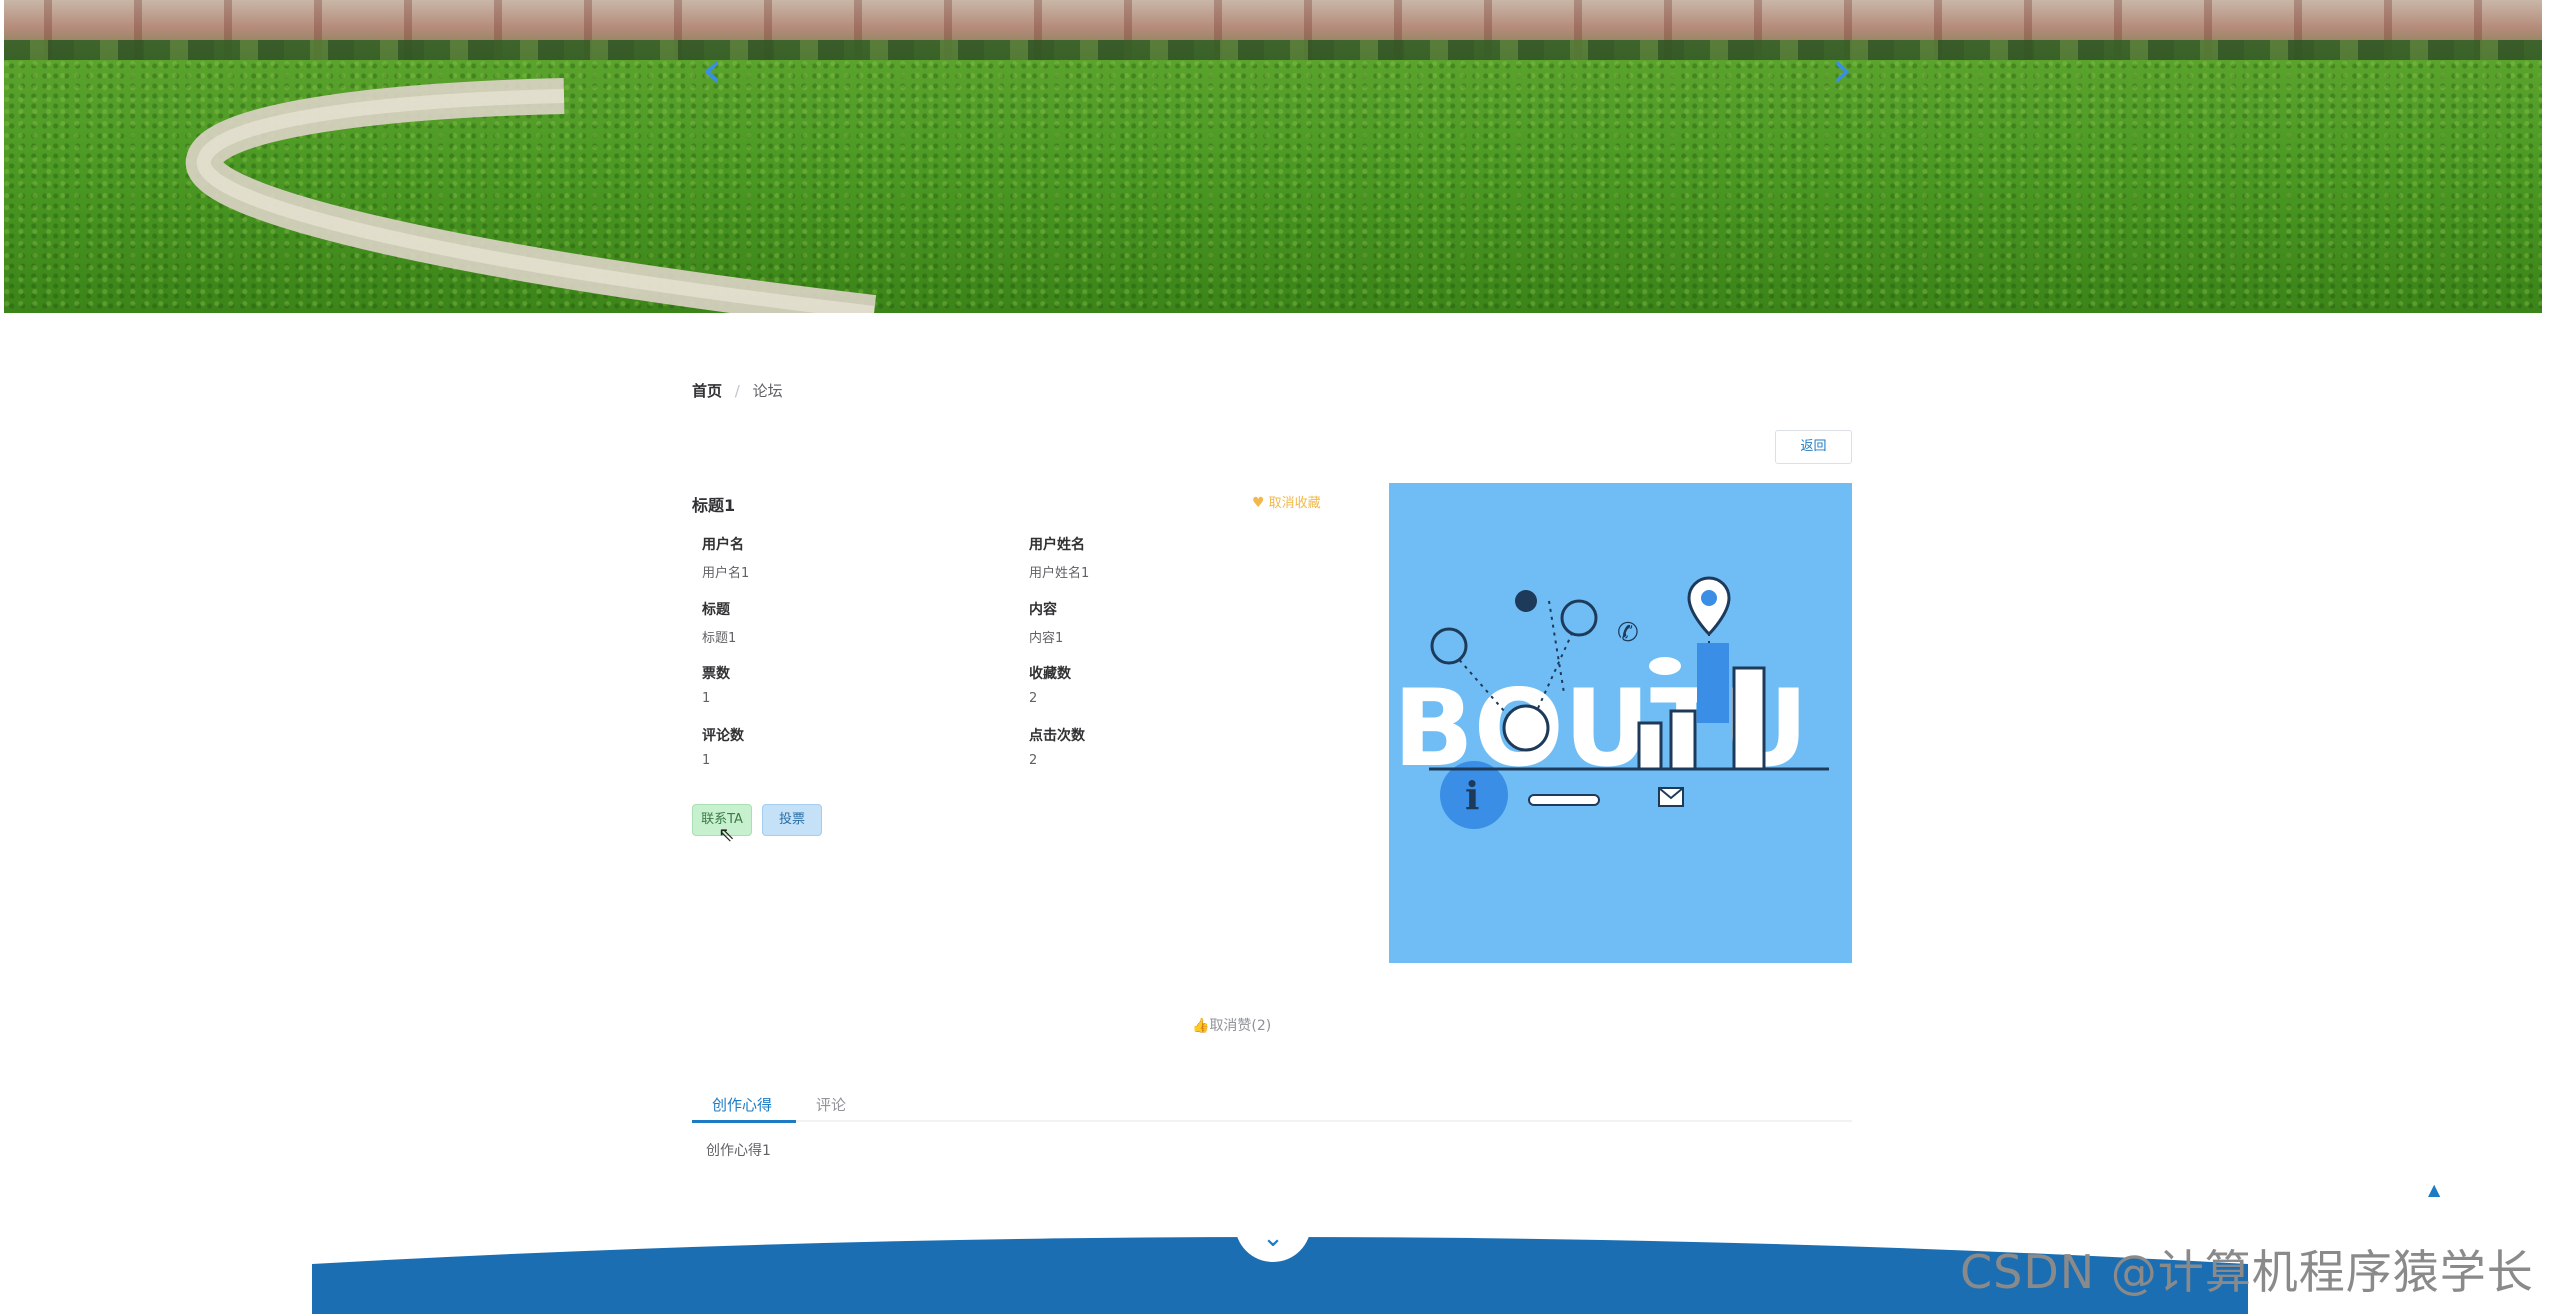  Describe the element at coordinates (707, 391) in the screenshot. I see `breadcrumb-home: 首页` at that location.